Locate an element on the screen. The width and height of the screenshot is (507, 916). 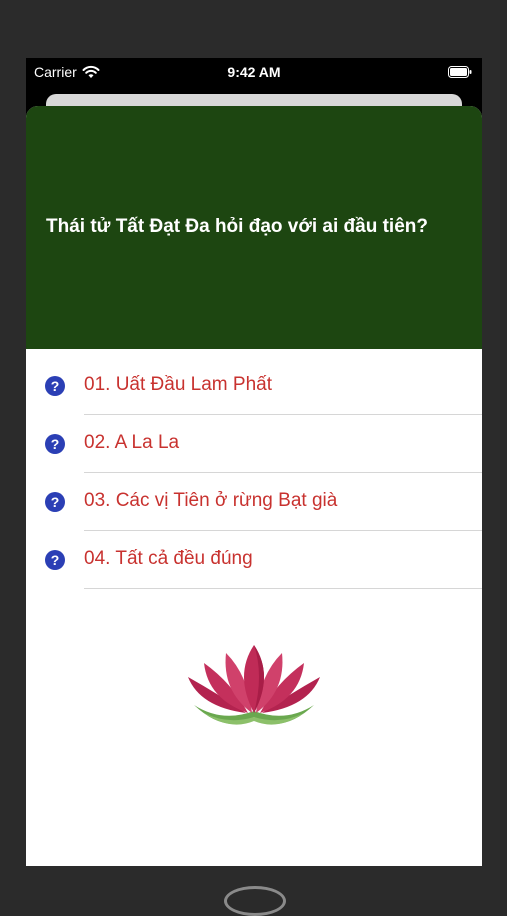
answer-option-3: ? 03. Các vị Tiên ở rừng Bạt già is located at coordinates (254, 502).